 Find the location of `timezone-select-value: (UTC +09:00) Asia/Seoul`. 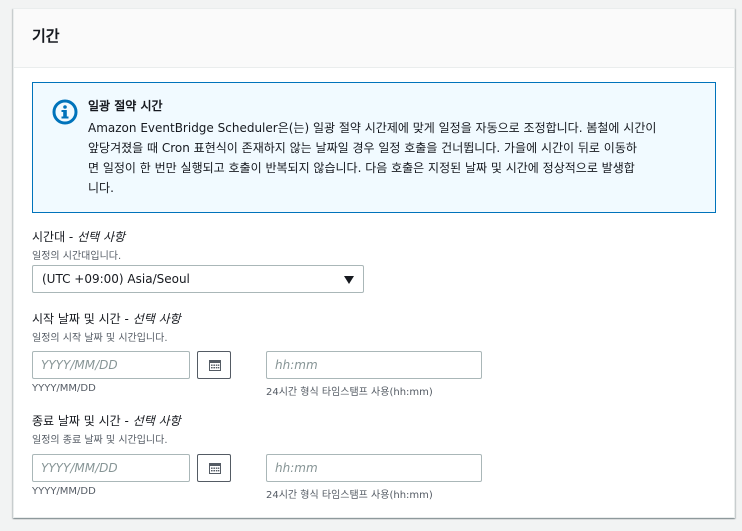

timezone-select-value: (UTC +09:00) Asia/Seoul is located at coordinates (116, 279).